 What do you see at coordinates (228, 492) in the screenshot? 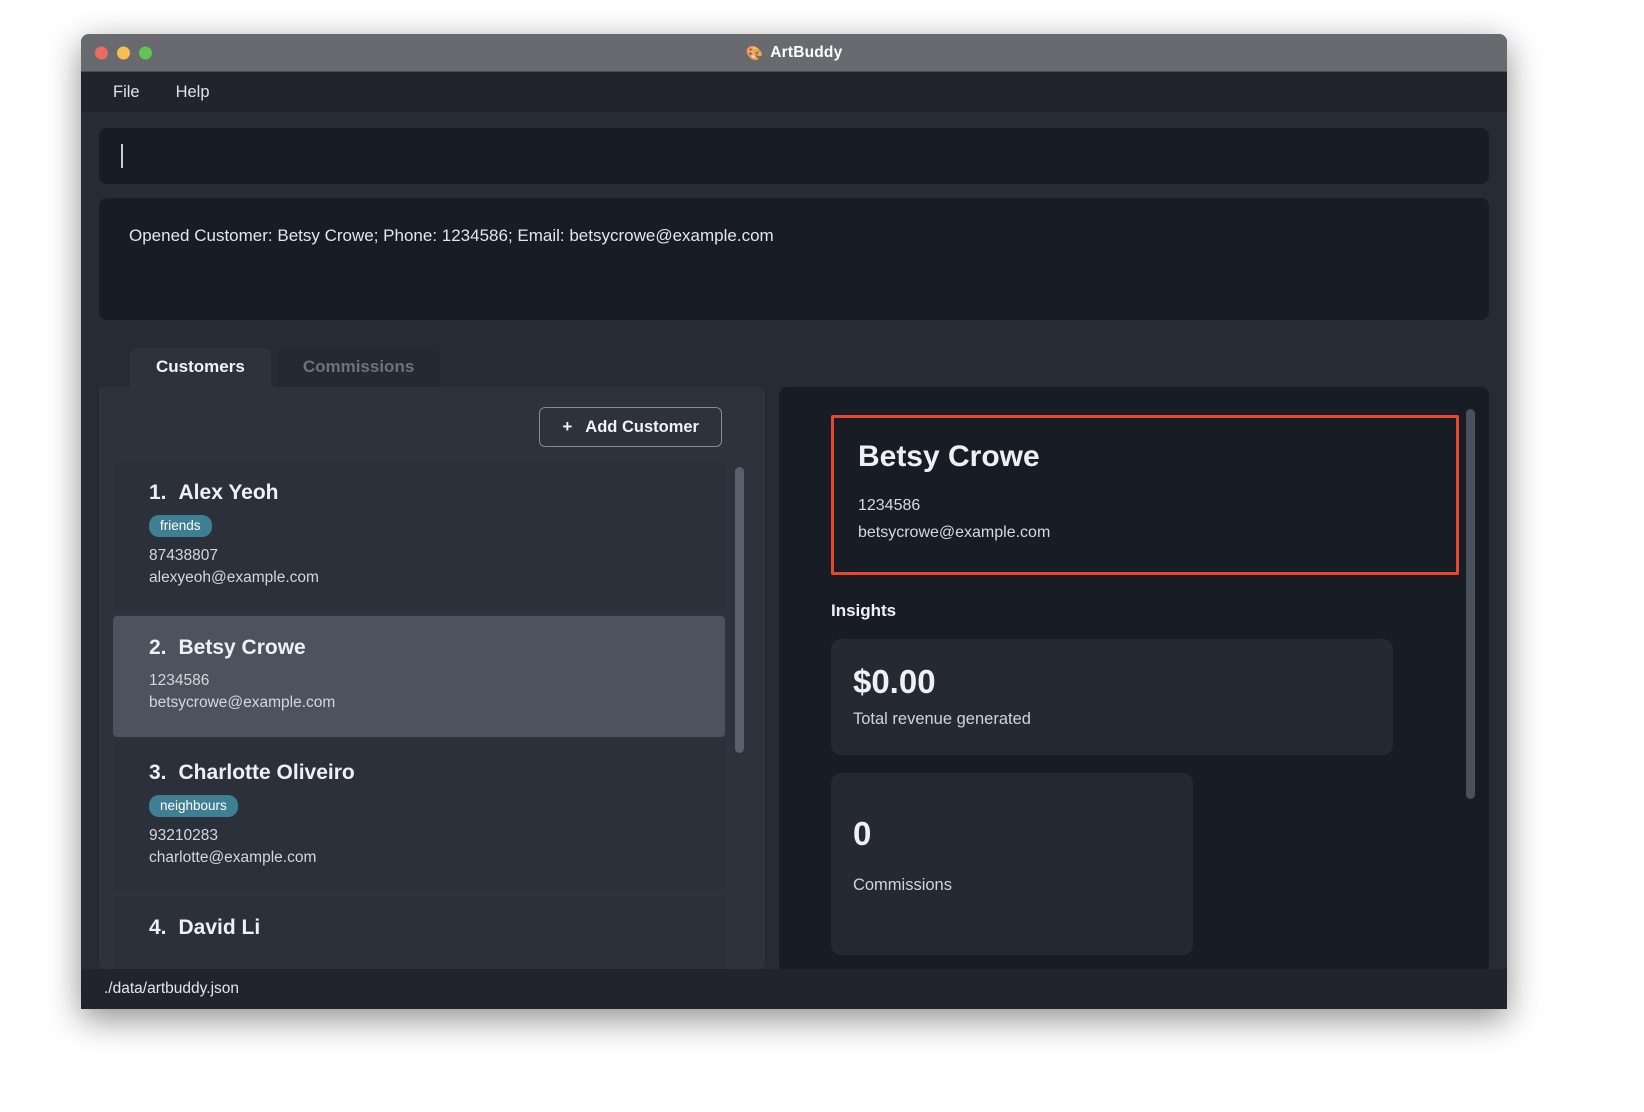
I see `customer-name: Alex Yeoh` at bounding box center [228, 492].